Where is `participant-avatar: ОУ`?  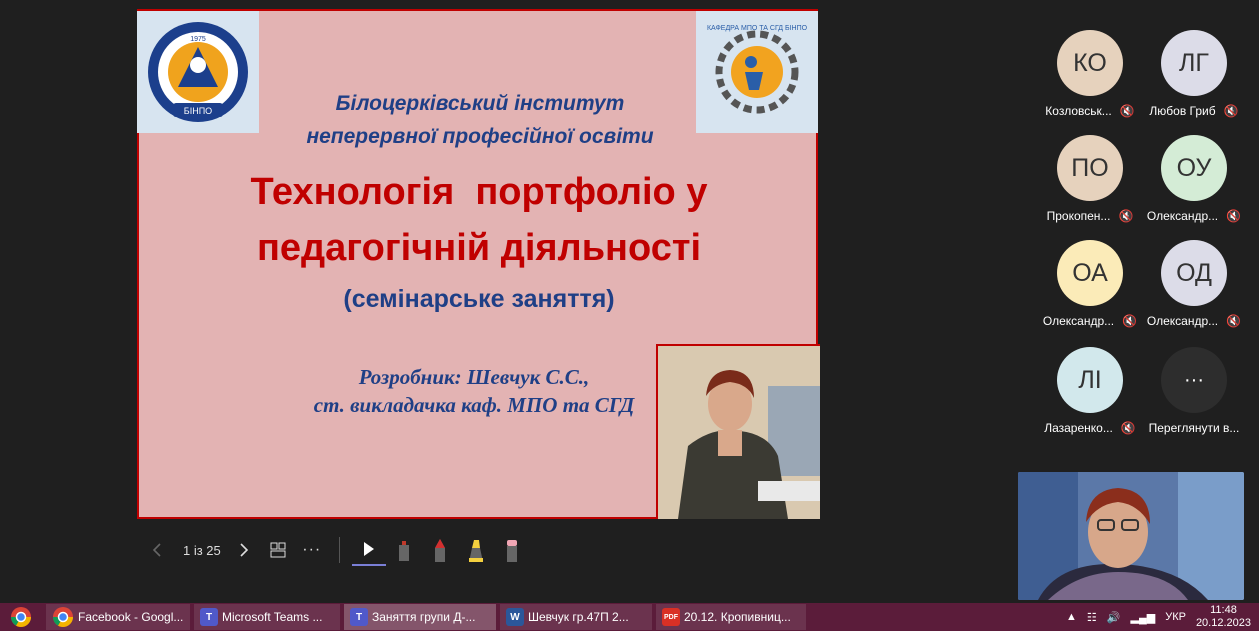 participant-avatar: ОУ is located at coordinates (1194, 168).